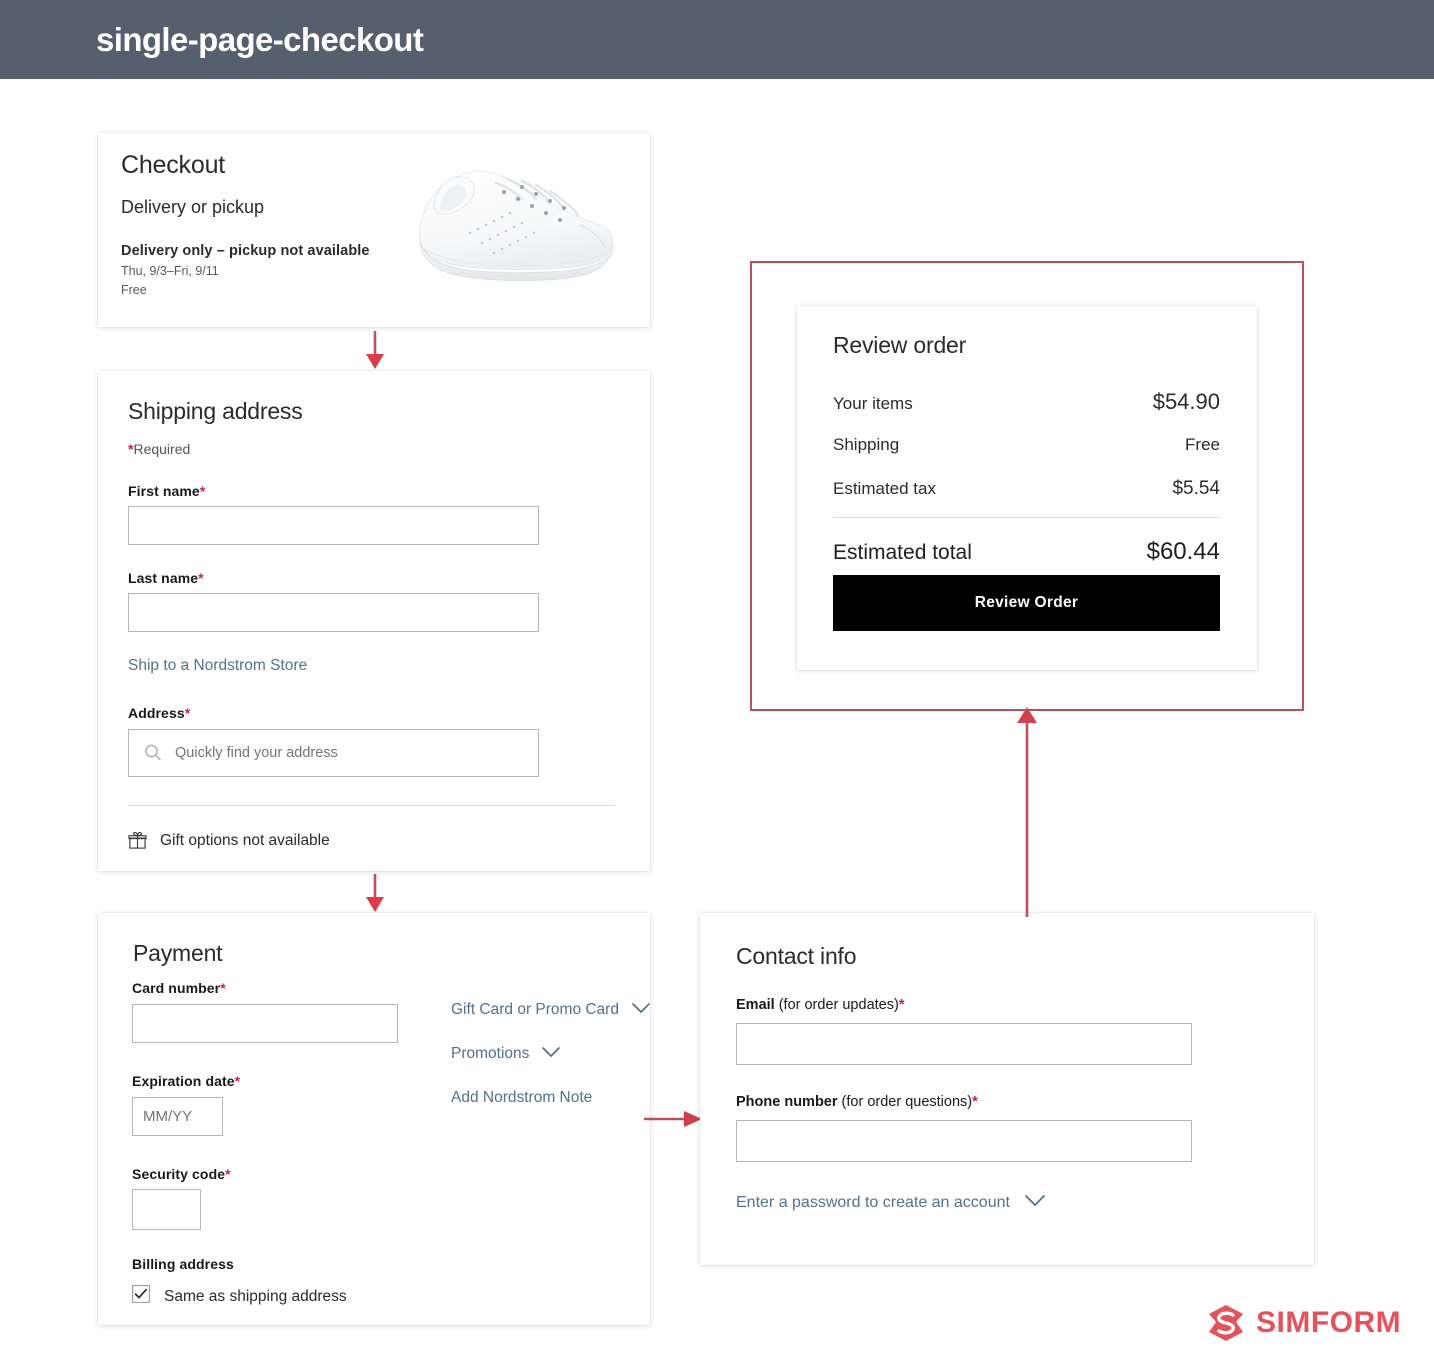 Image resolution: width=1434 pixels, height=1366 pixels. I want to click on address-required-mark: *, so click(187, 713).